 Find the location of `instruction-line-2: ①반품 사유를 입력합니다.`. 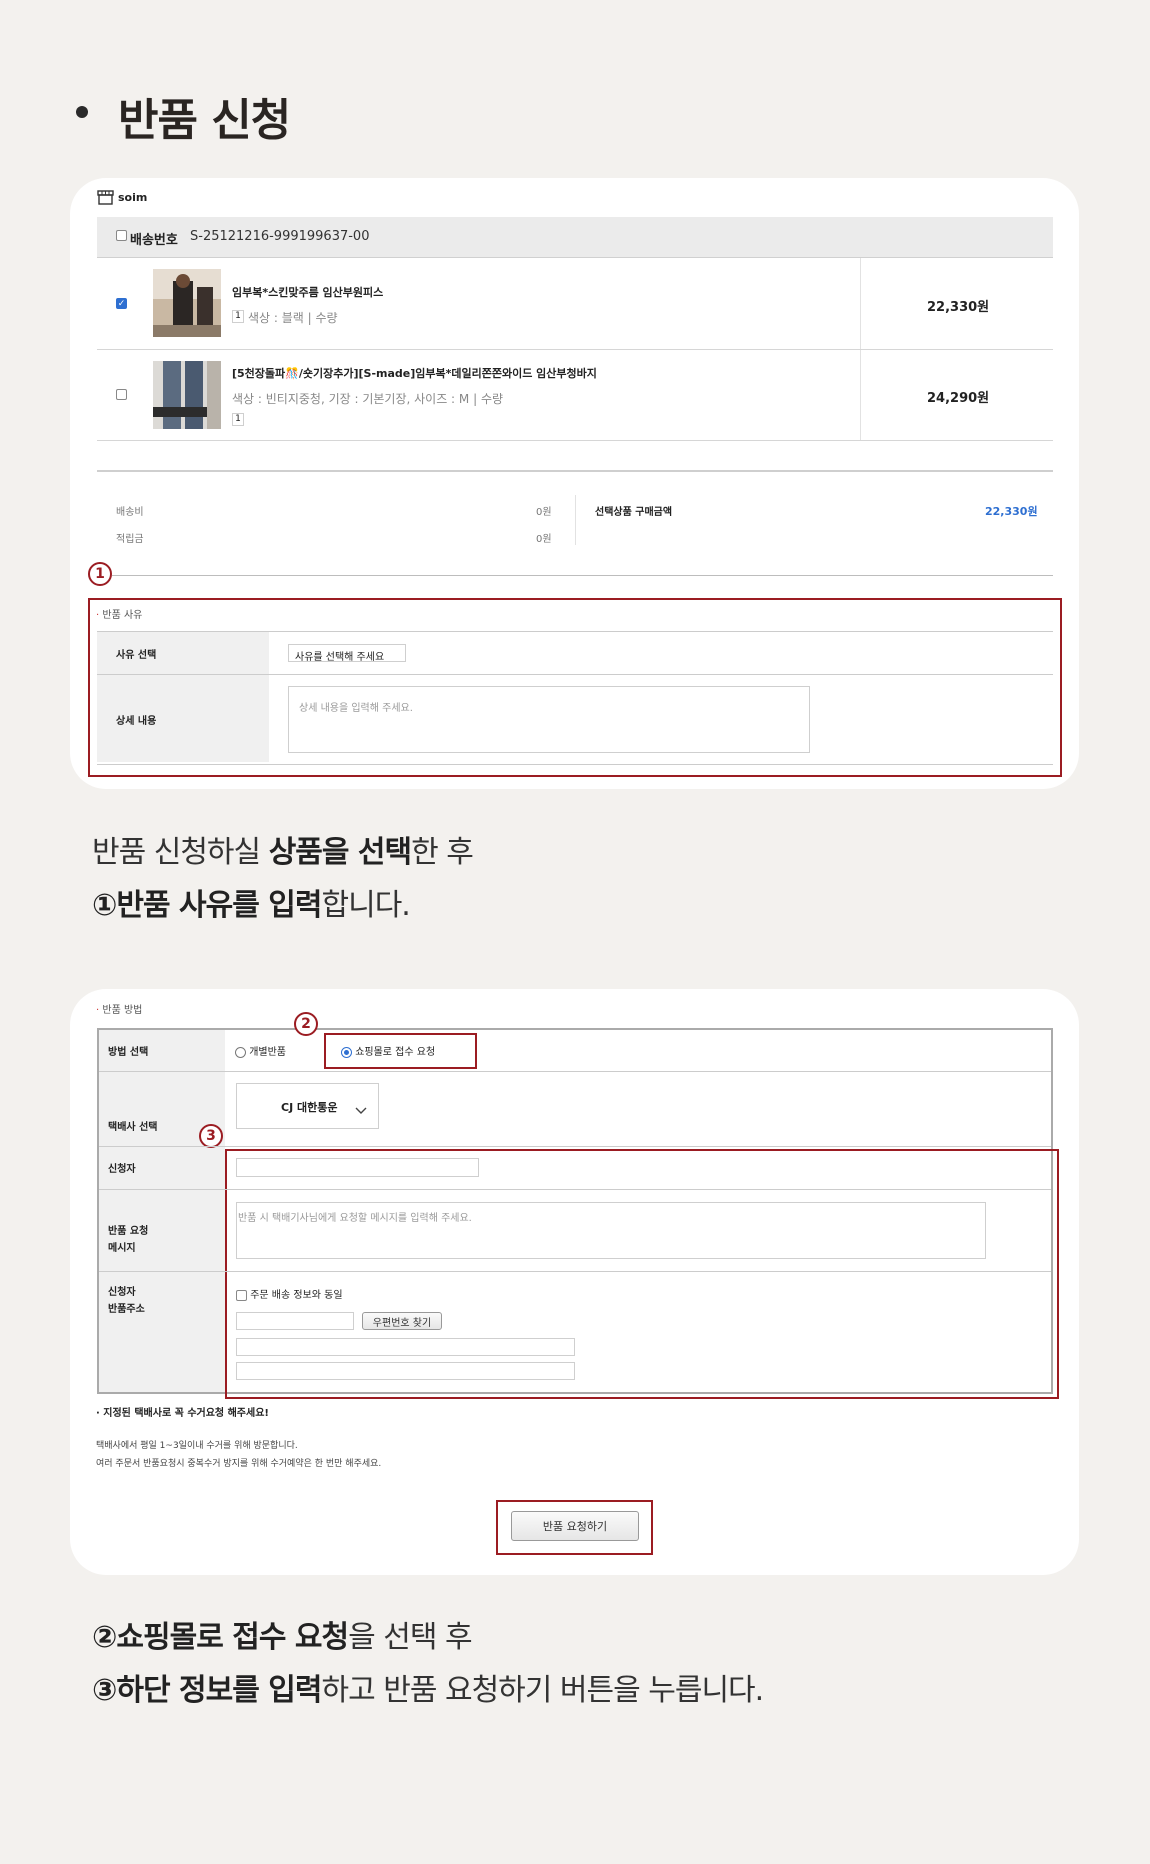

instruction-line-2: ①반품 사유를 입력합니다. is located at coordinates (251, 902).